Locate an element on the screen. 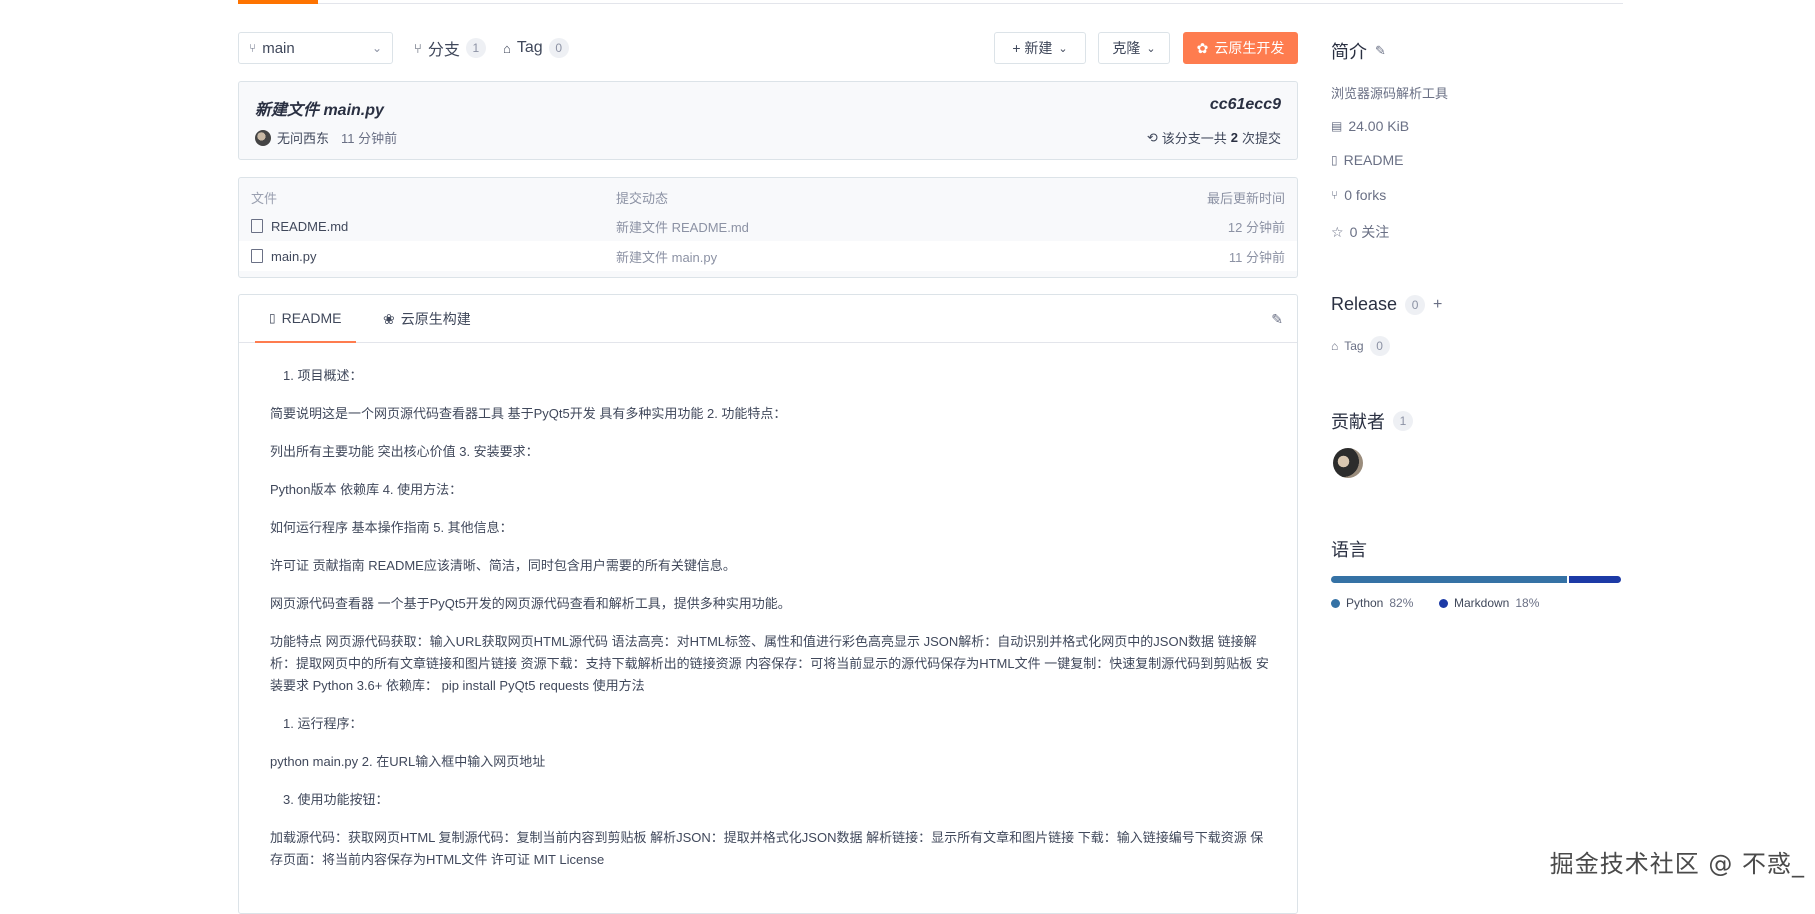  release-title: Release is located at coordinates (1364, 304).